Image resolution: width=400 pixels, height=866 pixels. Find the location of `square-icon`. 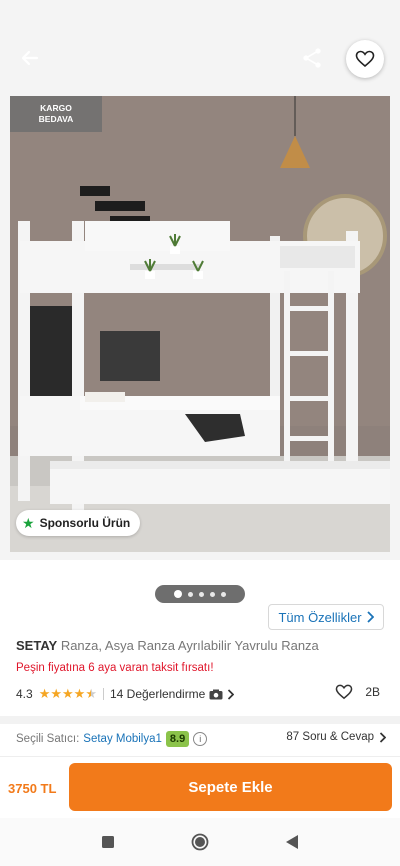

square-icon is located at coordinates (108, 842).